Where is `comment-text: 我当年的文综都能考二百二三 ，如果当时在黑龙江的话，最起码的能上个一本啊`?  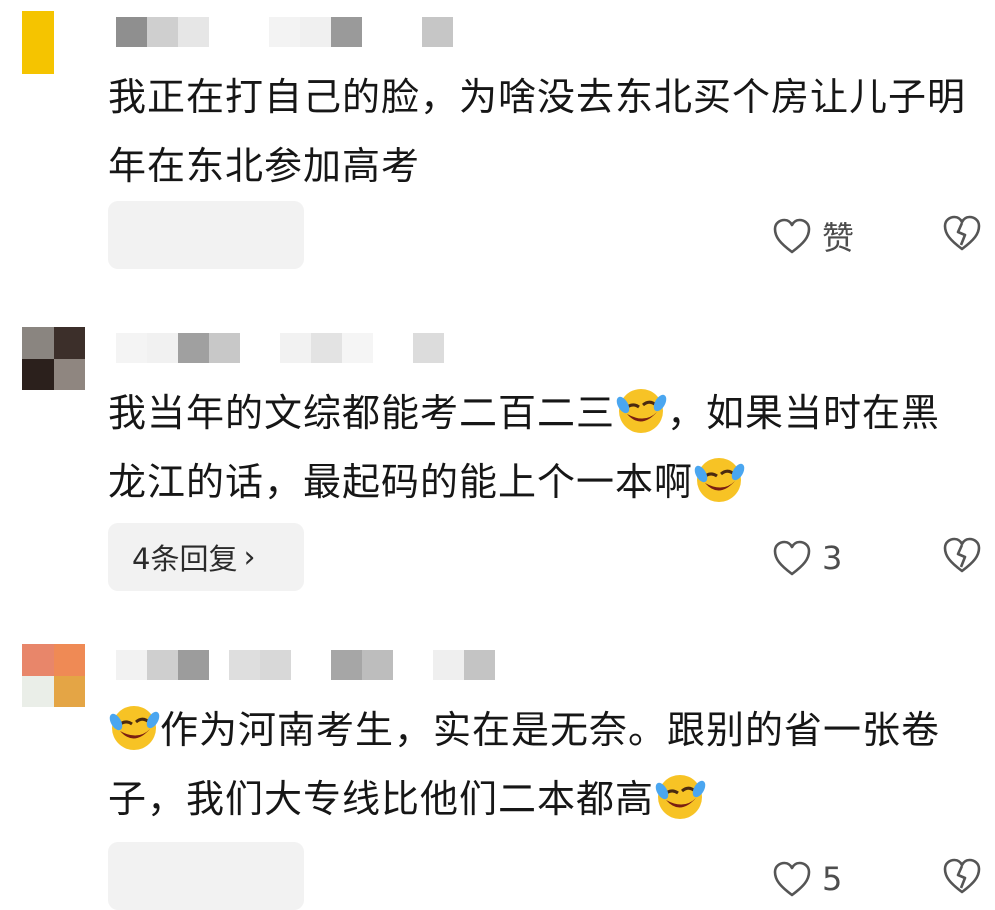
comment-text: 我当年的文综都能考二百二三 ，如果当时在黑龙江的话，最起码的能上个一本啊 is located at coordinates (543, 448).